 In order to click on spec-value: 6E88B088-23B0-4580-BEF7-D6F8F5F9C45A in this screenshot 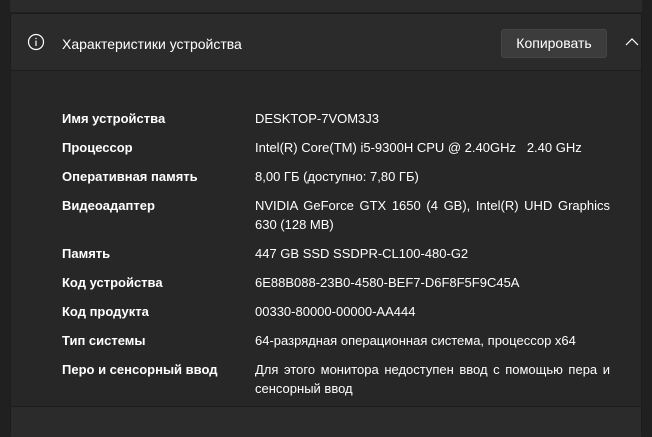, I will do `click(387, 282)`.